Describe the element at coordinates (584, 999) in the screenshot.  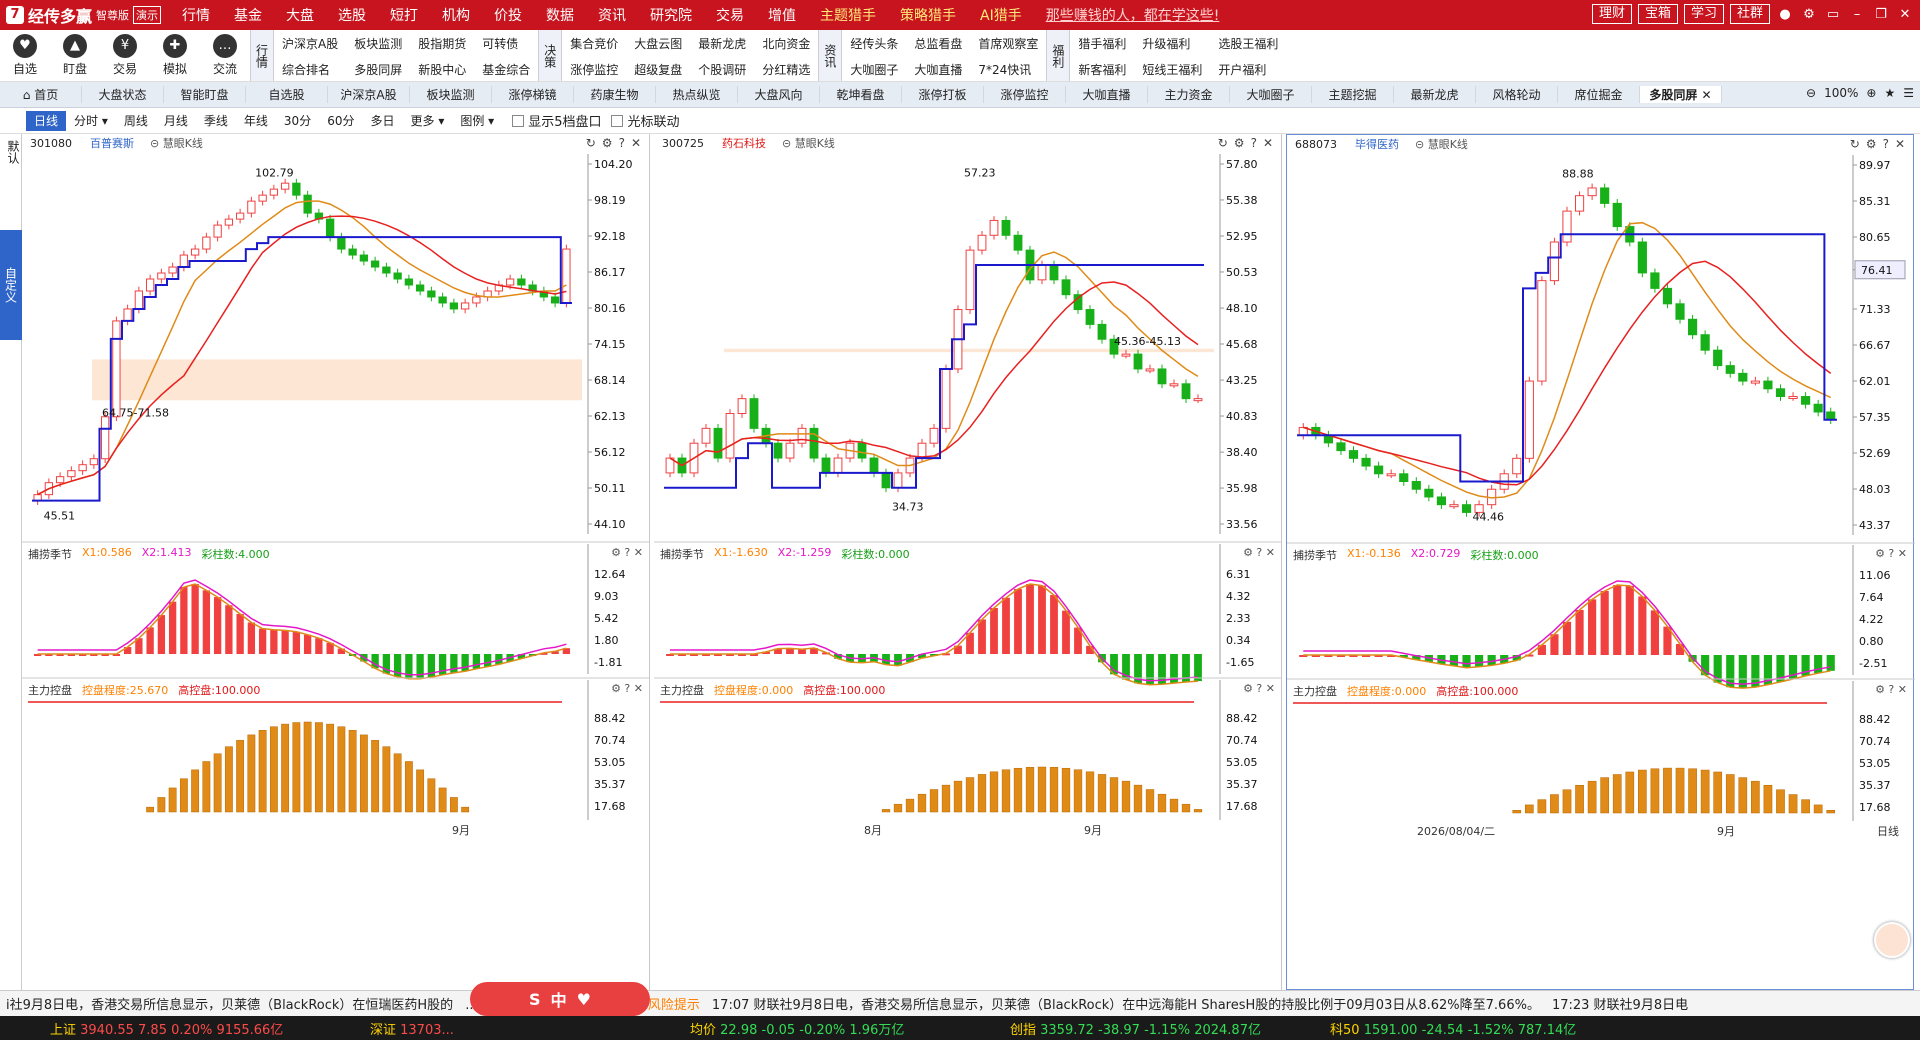
I see `float-button: ♥` at that location.